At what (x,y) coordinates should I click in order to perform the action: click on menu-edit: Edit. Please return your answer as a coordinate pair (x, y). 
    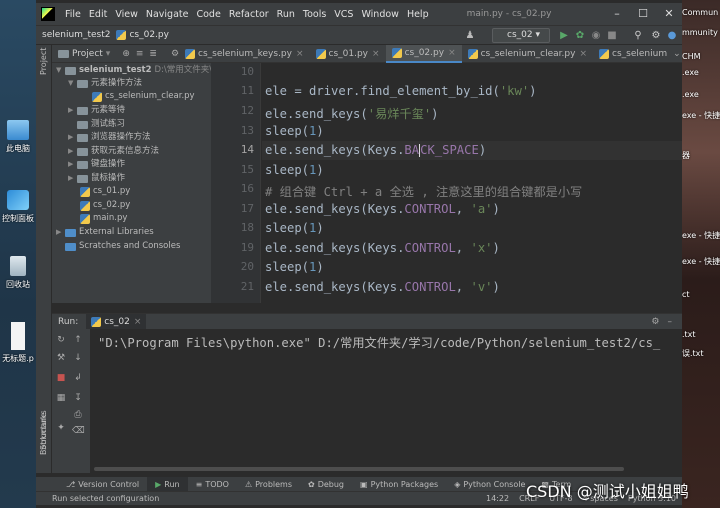
    Looking at the image, I should click on (98, 14).